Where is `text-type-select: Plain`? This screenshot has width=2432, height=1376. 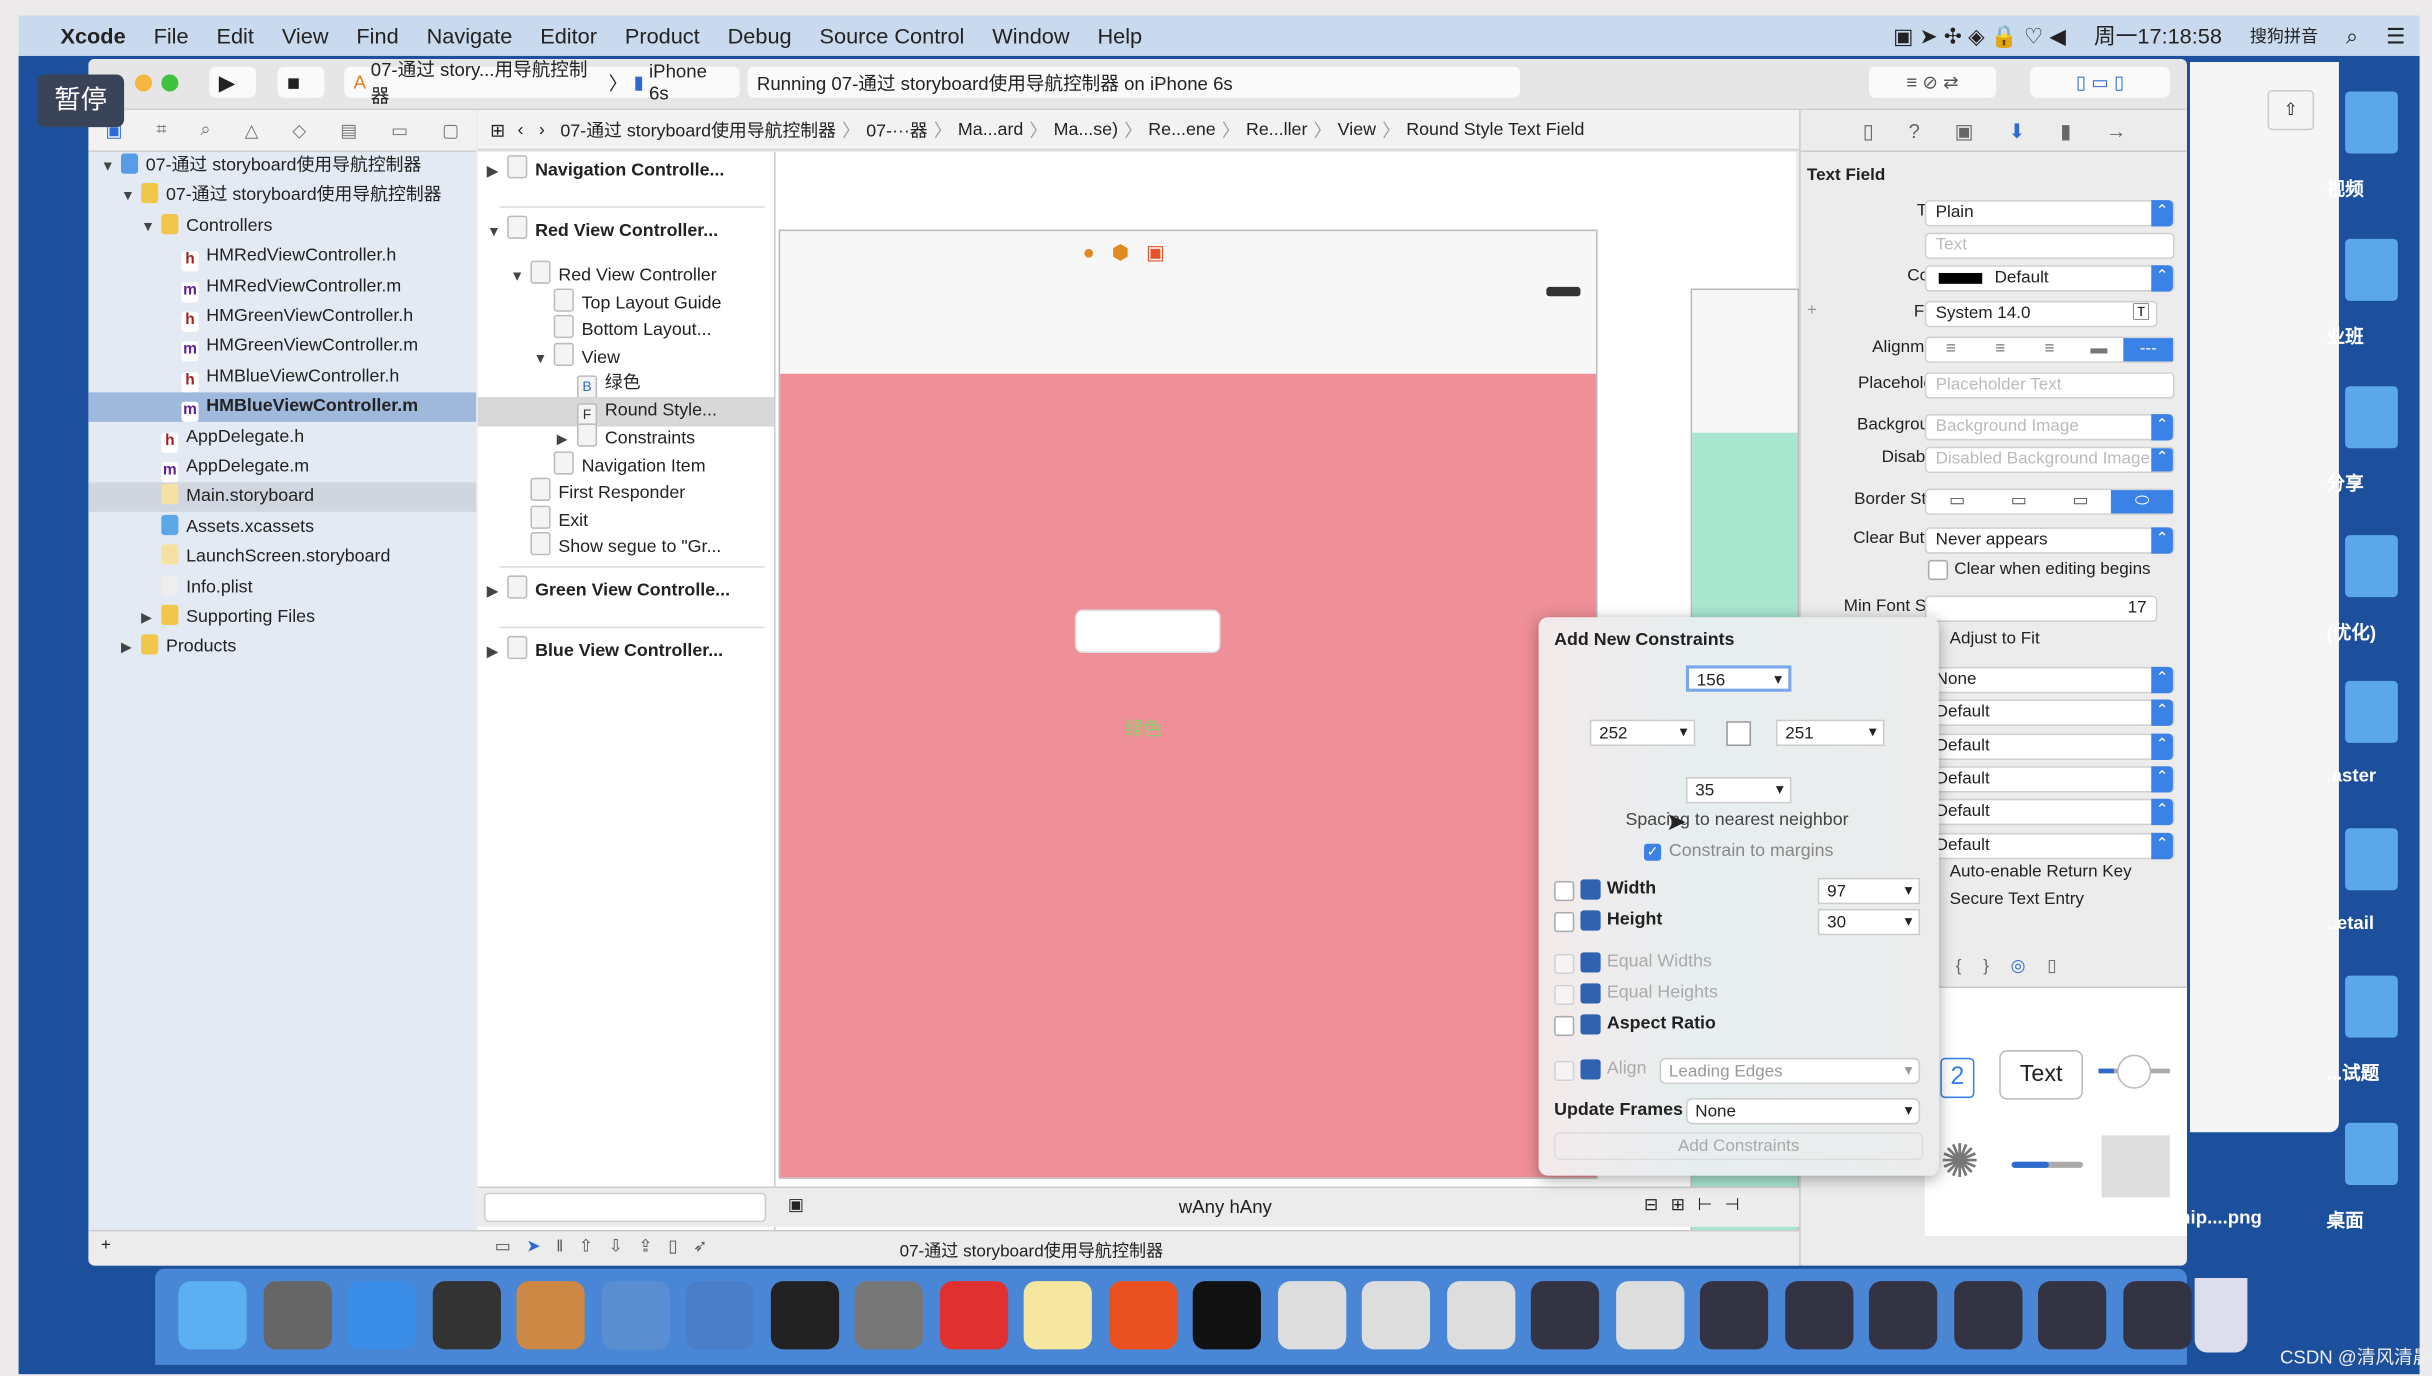 text-type-select: Plain is located at coordinates (2049, 213).